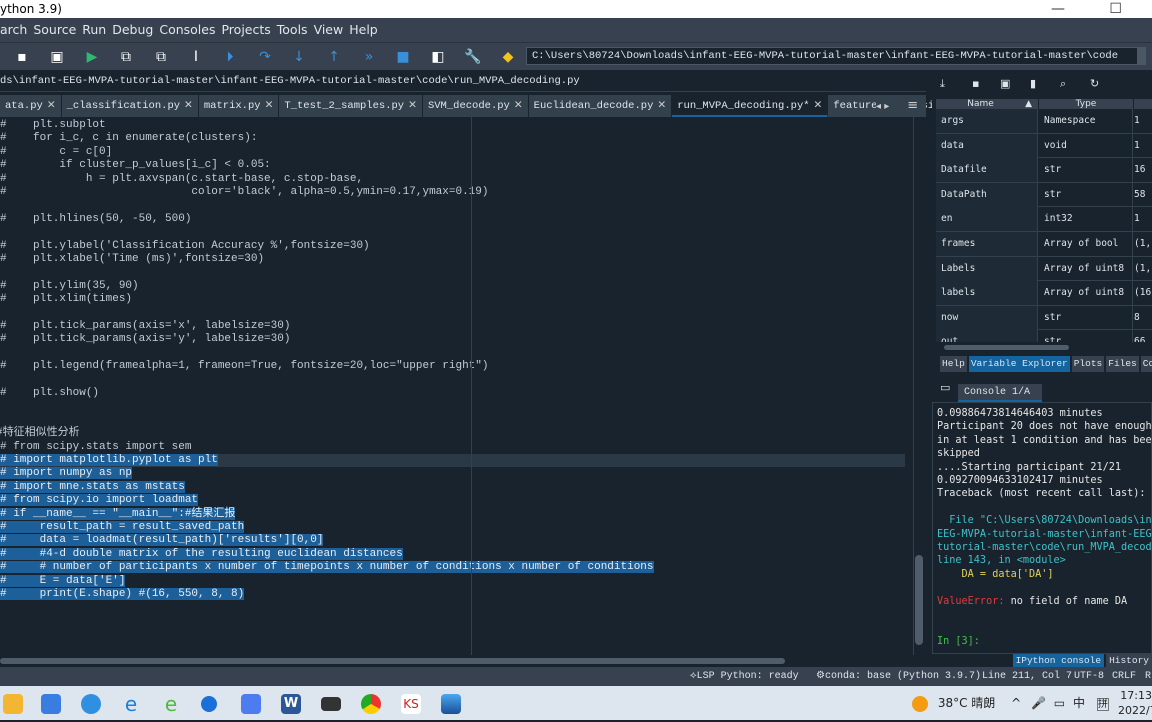  What do you see at coordinates (451, 704) in the screenshot?
I see `photos-icon` at bounding box center [451, 704].